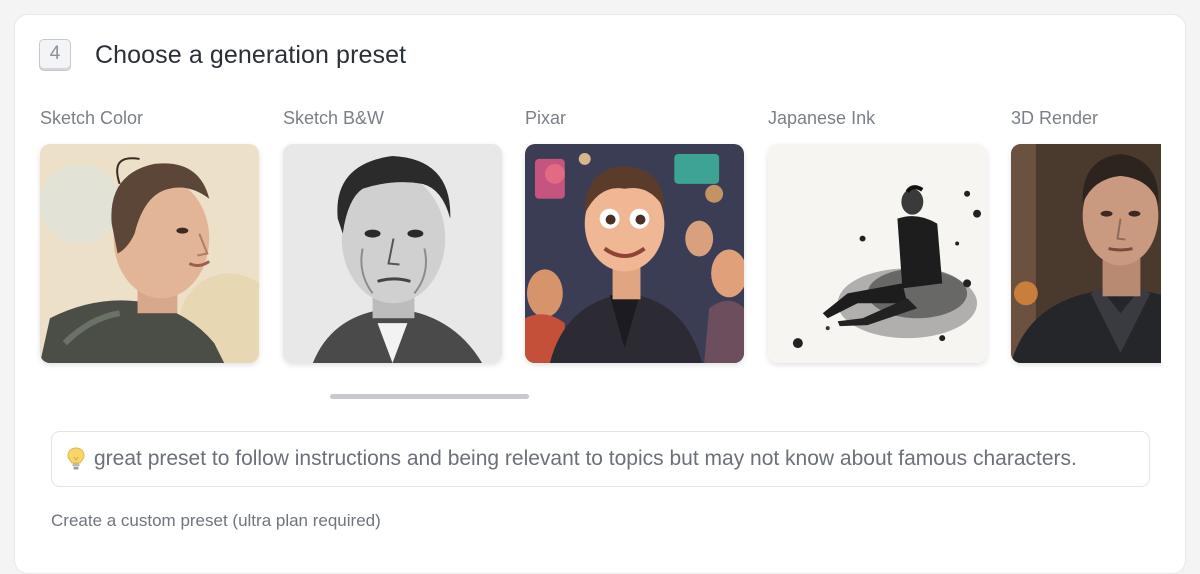  I want to click on sketch-bw-portrait-image, so click(392, 253).